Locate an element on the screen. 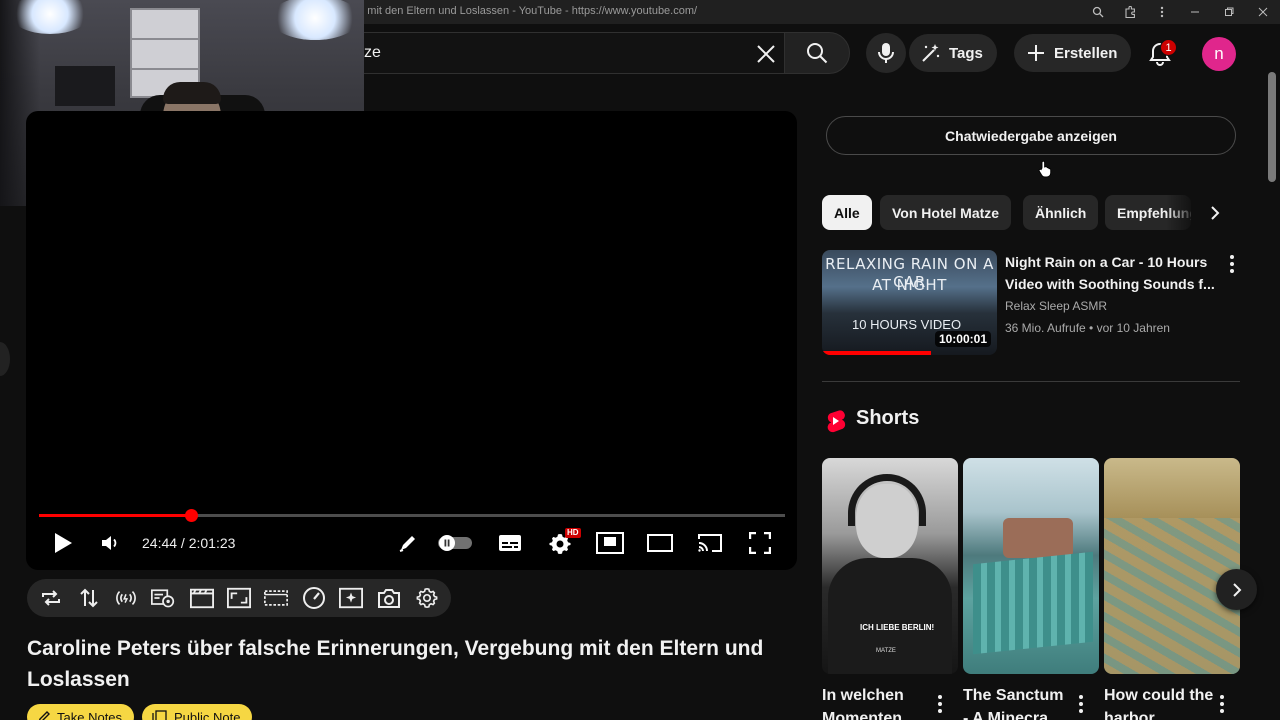  chips-next-button is located at coordinates (1215, 213).